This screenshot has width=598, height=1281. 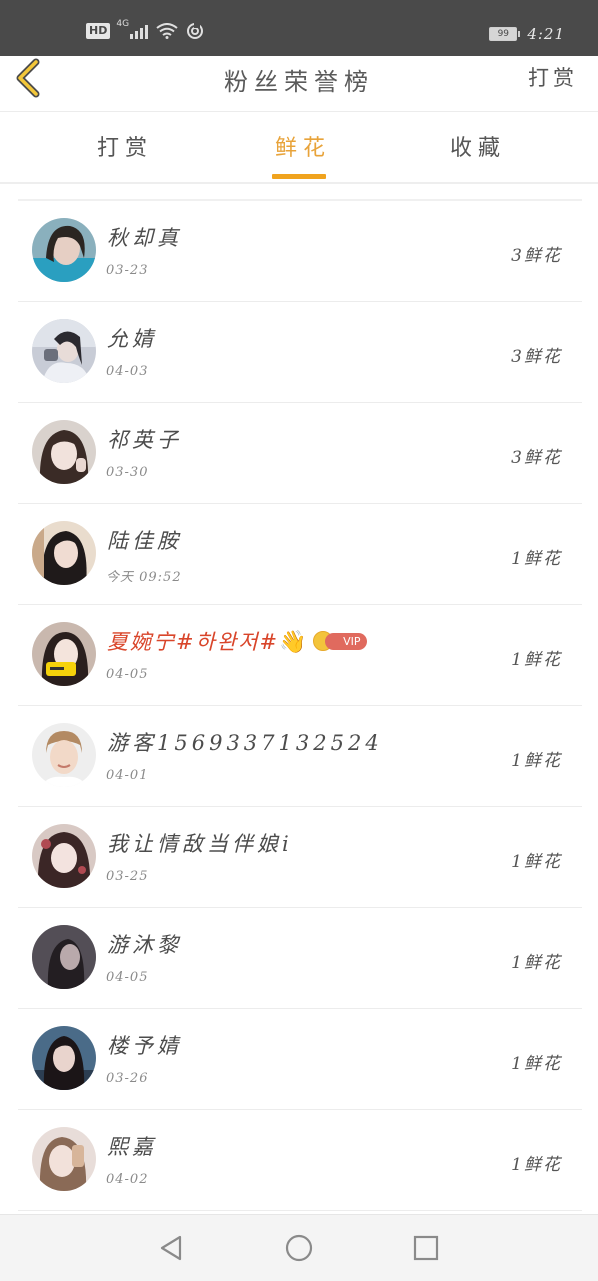 What do you see at coordinates (345, 641) in the screenshot?
I see `vip-label: VIP` at bounding box center [345, 641].